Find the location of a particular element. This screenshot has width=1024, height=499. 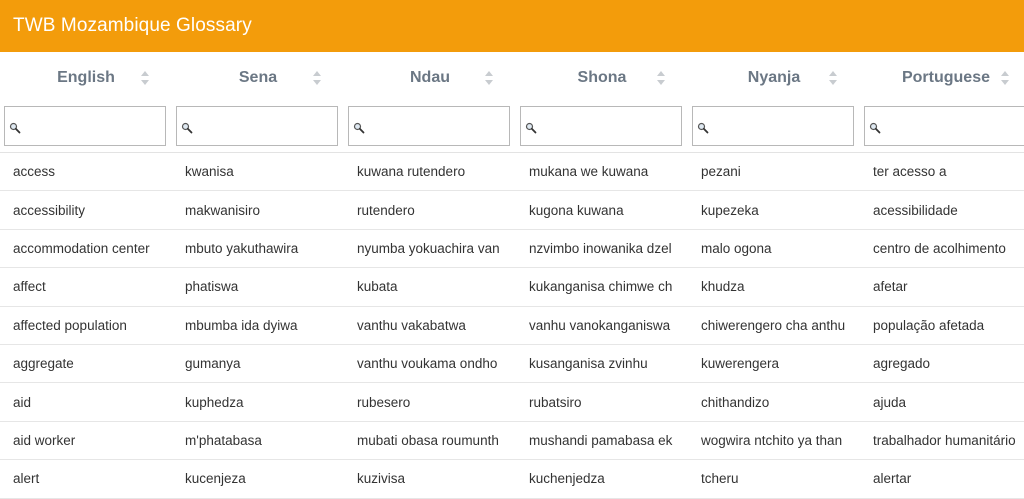

filter-box-shona is located at coordinates (603, 126).